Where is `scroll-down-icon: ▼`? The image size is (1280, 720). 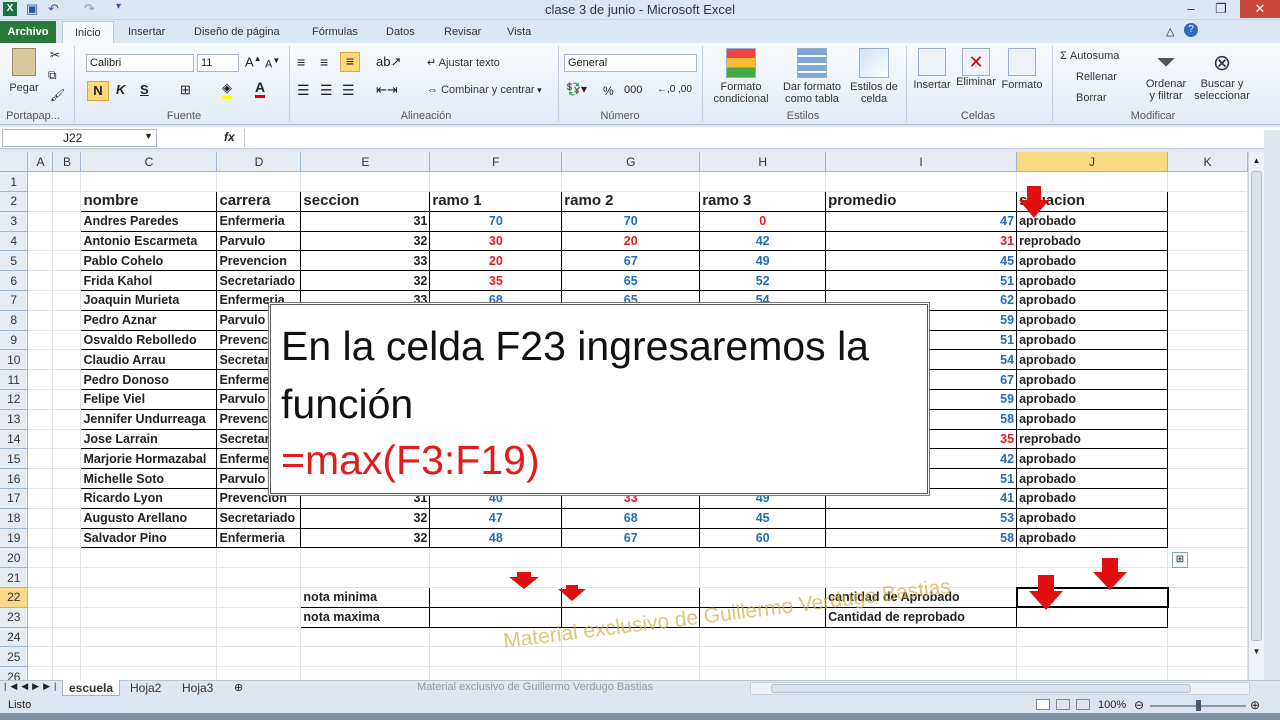 scroll-down-icon: ▼ is located at coordinates (1256, 651).